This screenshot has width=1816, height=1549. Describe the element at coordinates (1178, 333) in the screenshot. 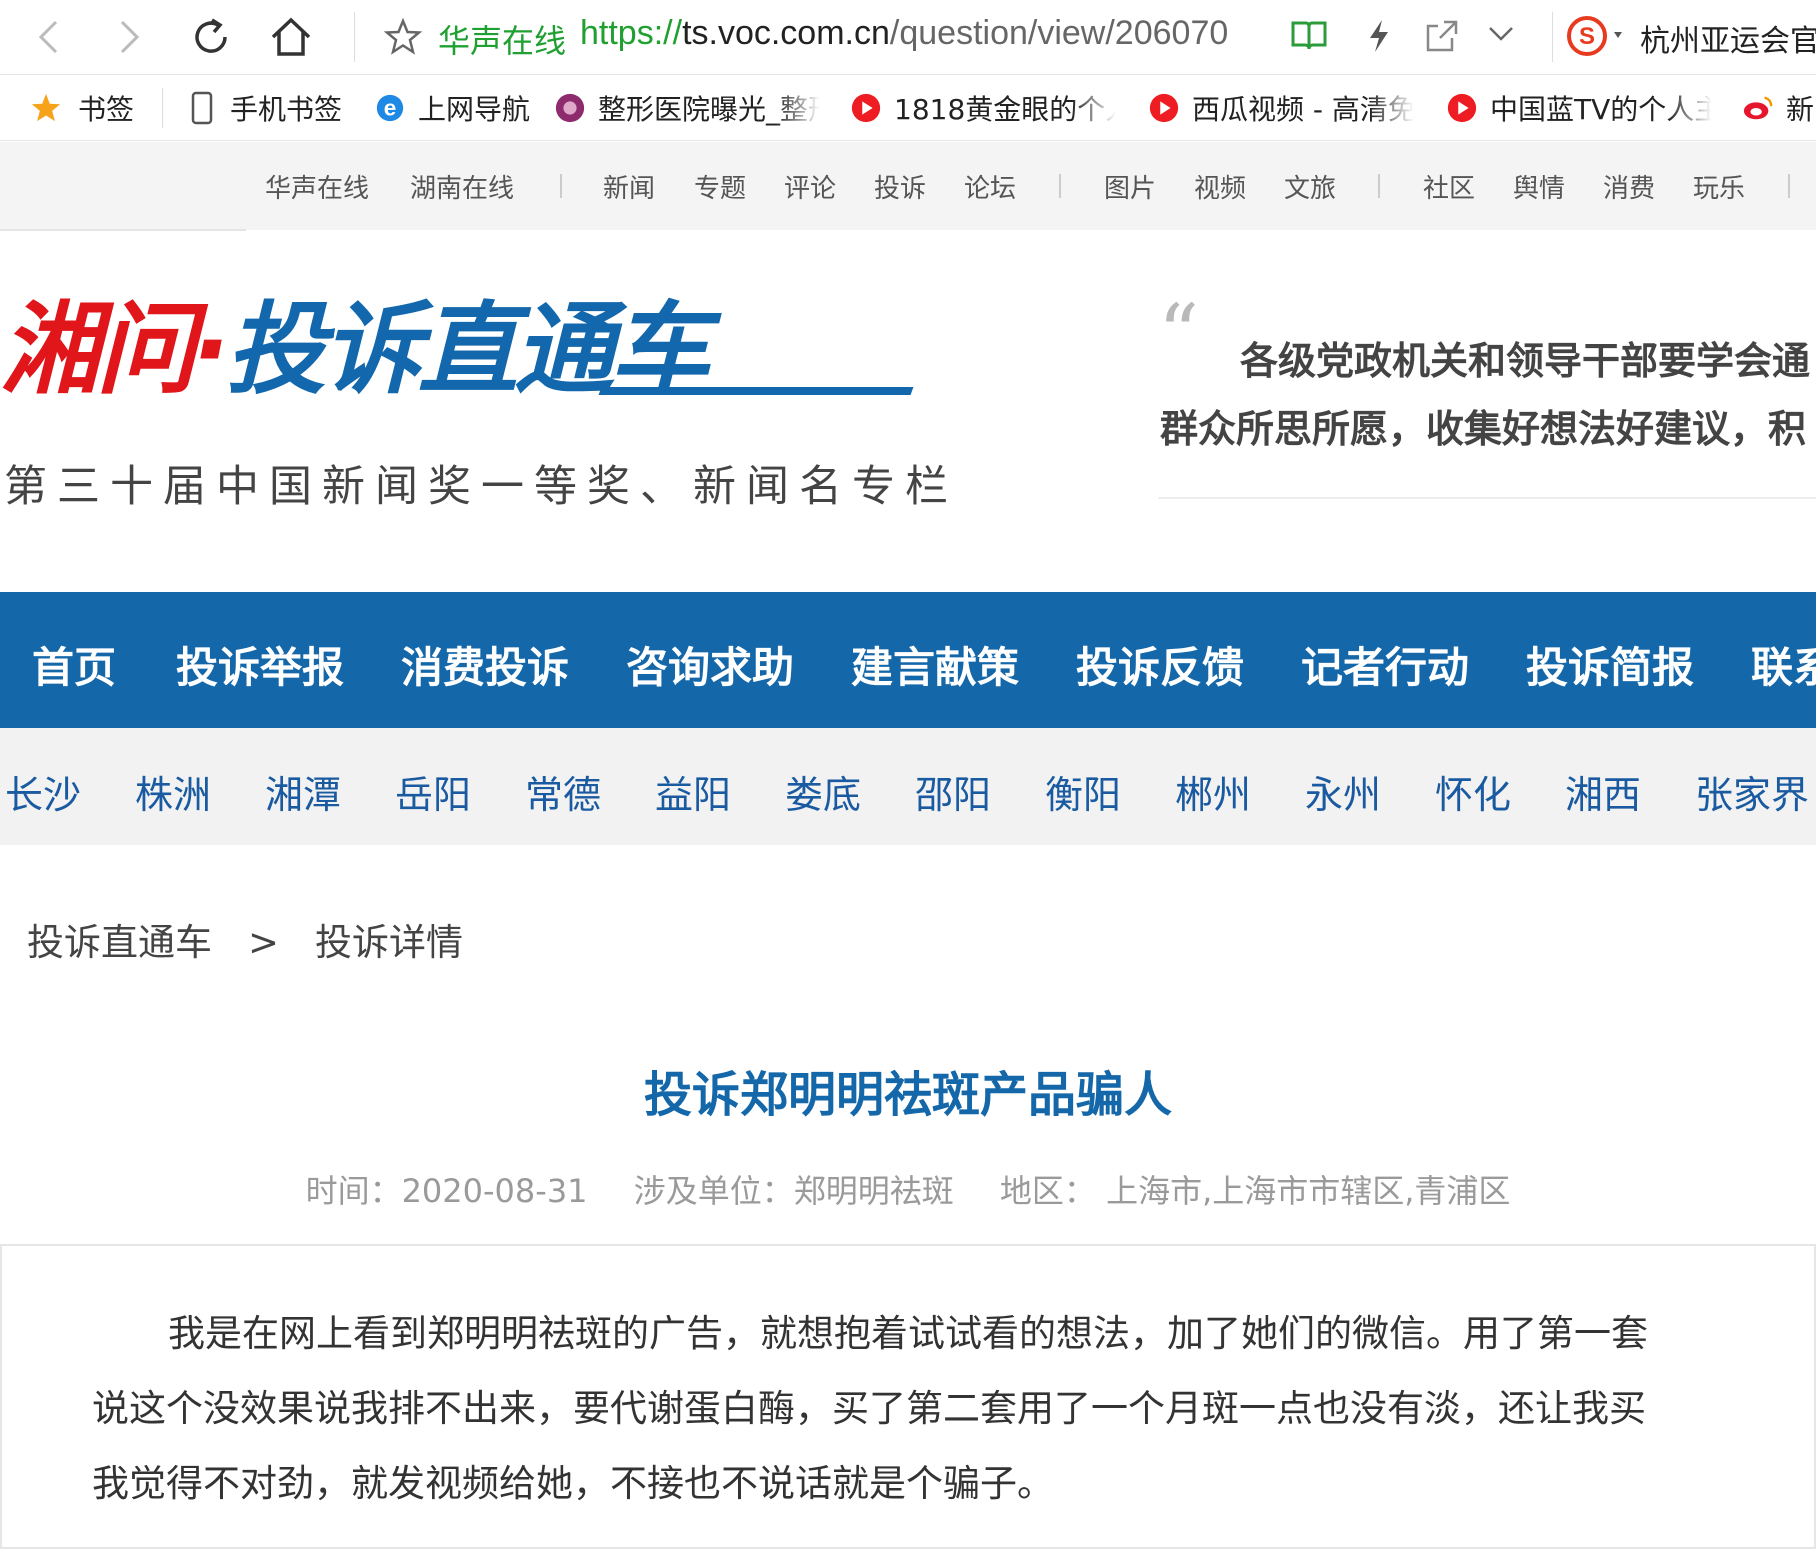

I see `quote-mark-icon: “` at that location.